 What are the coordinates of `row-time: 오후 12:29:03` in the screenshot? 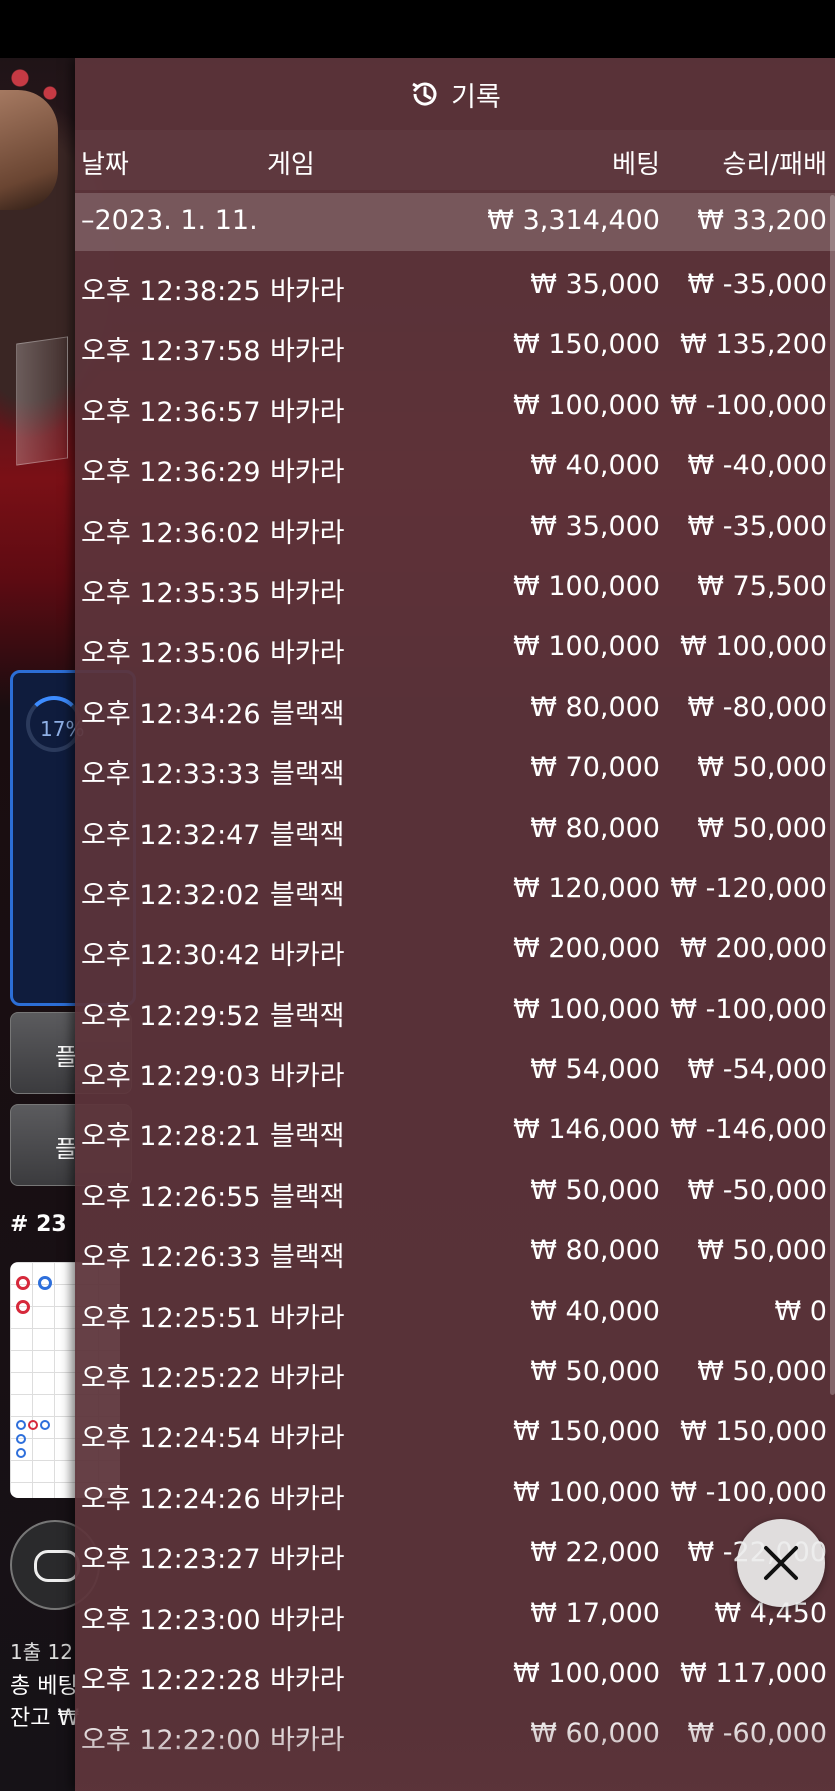 It's located at (171, 1077).